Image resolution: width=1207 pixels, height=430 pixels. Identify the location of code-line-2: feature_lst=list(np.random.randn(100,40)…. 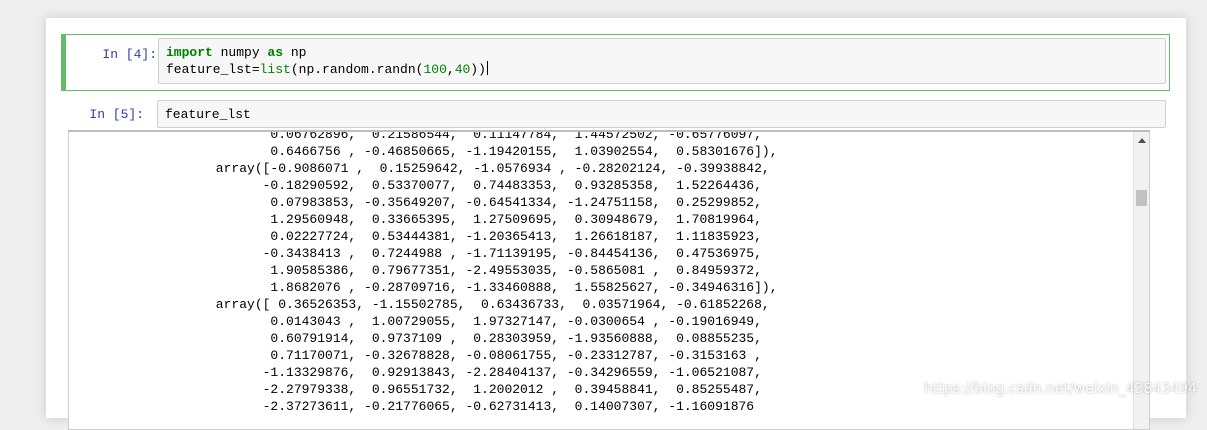
(327, 69).